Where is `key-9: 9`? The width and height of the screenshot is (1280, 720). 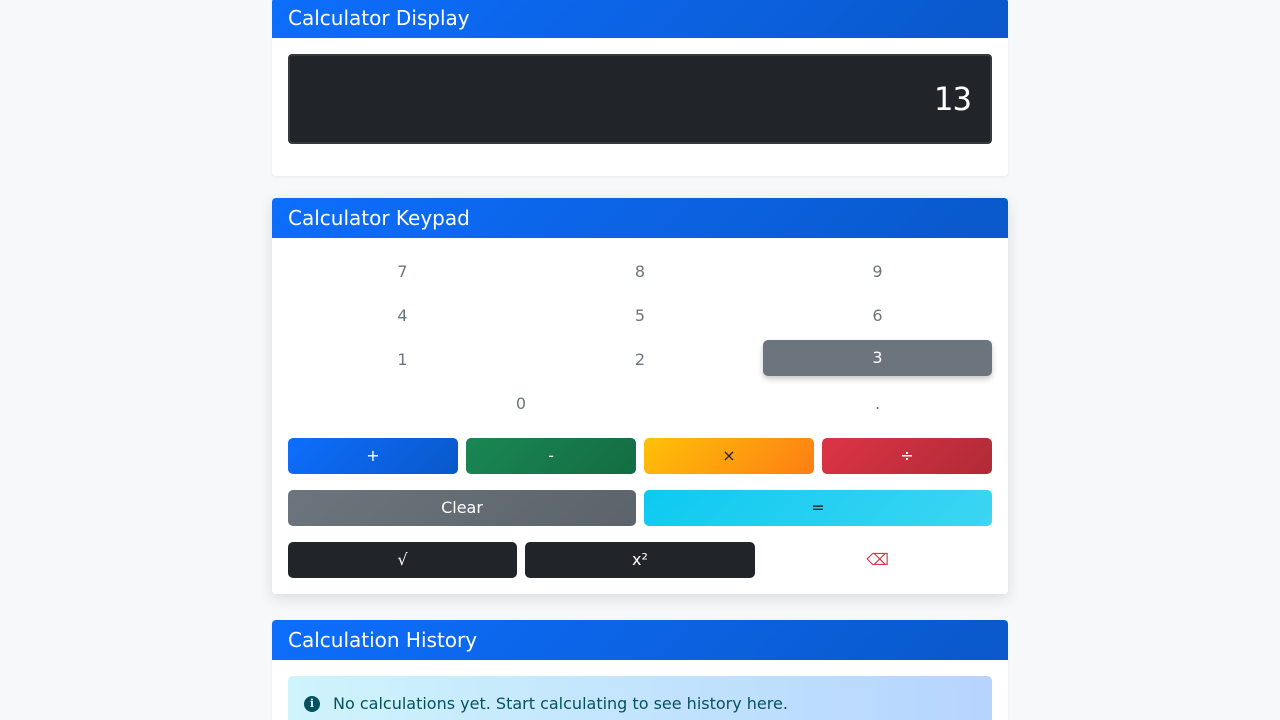
key-9: 9 is located at coordinates (877, 272).